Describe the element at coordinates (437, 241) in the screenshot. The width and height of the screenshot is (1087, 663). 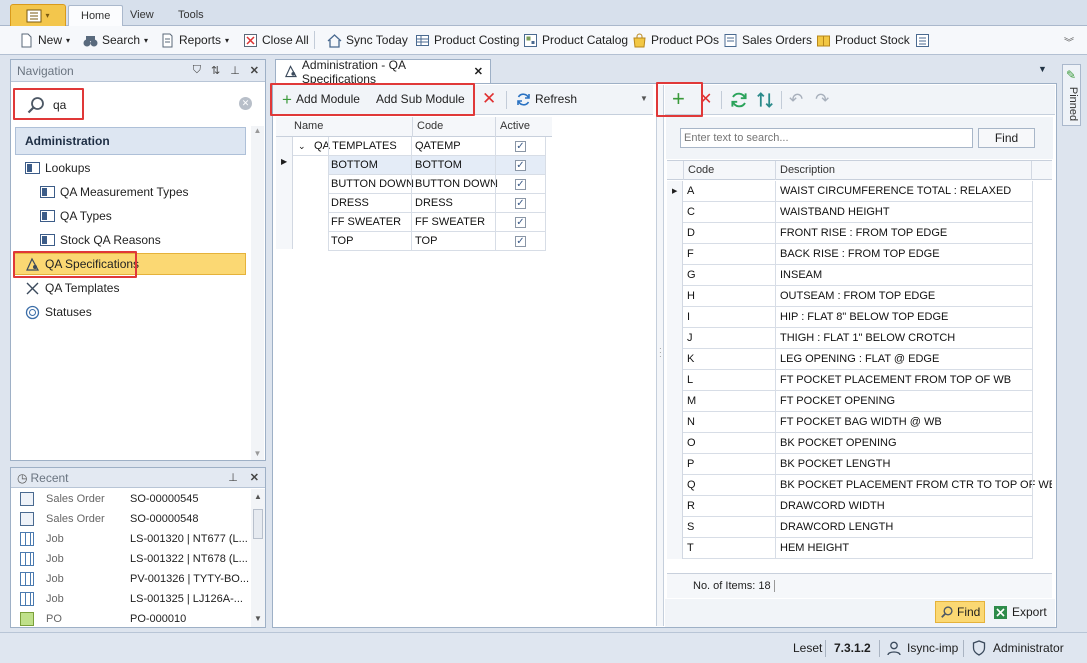
I see `tree-row: TOP TOP ✓` at that location.